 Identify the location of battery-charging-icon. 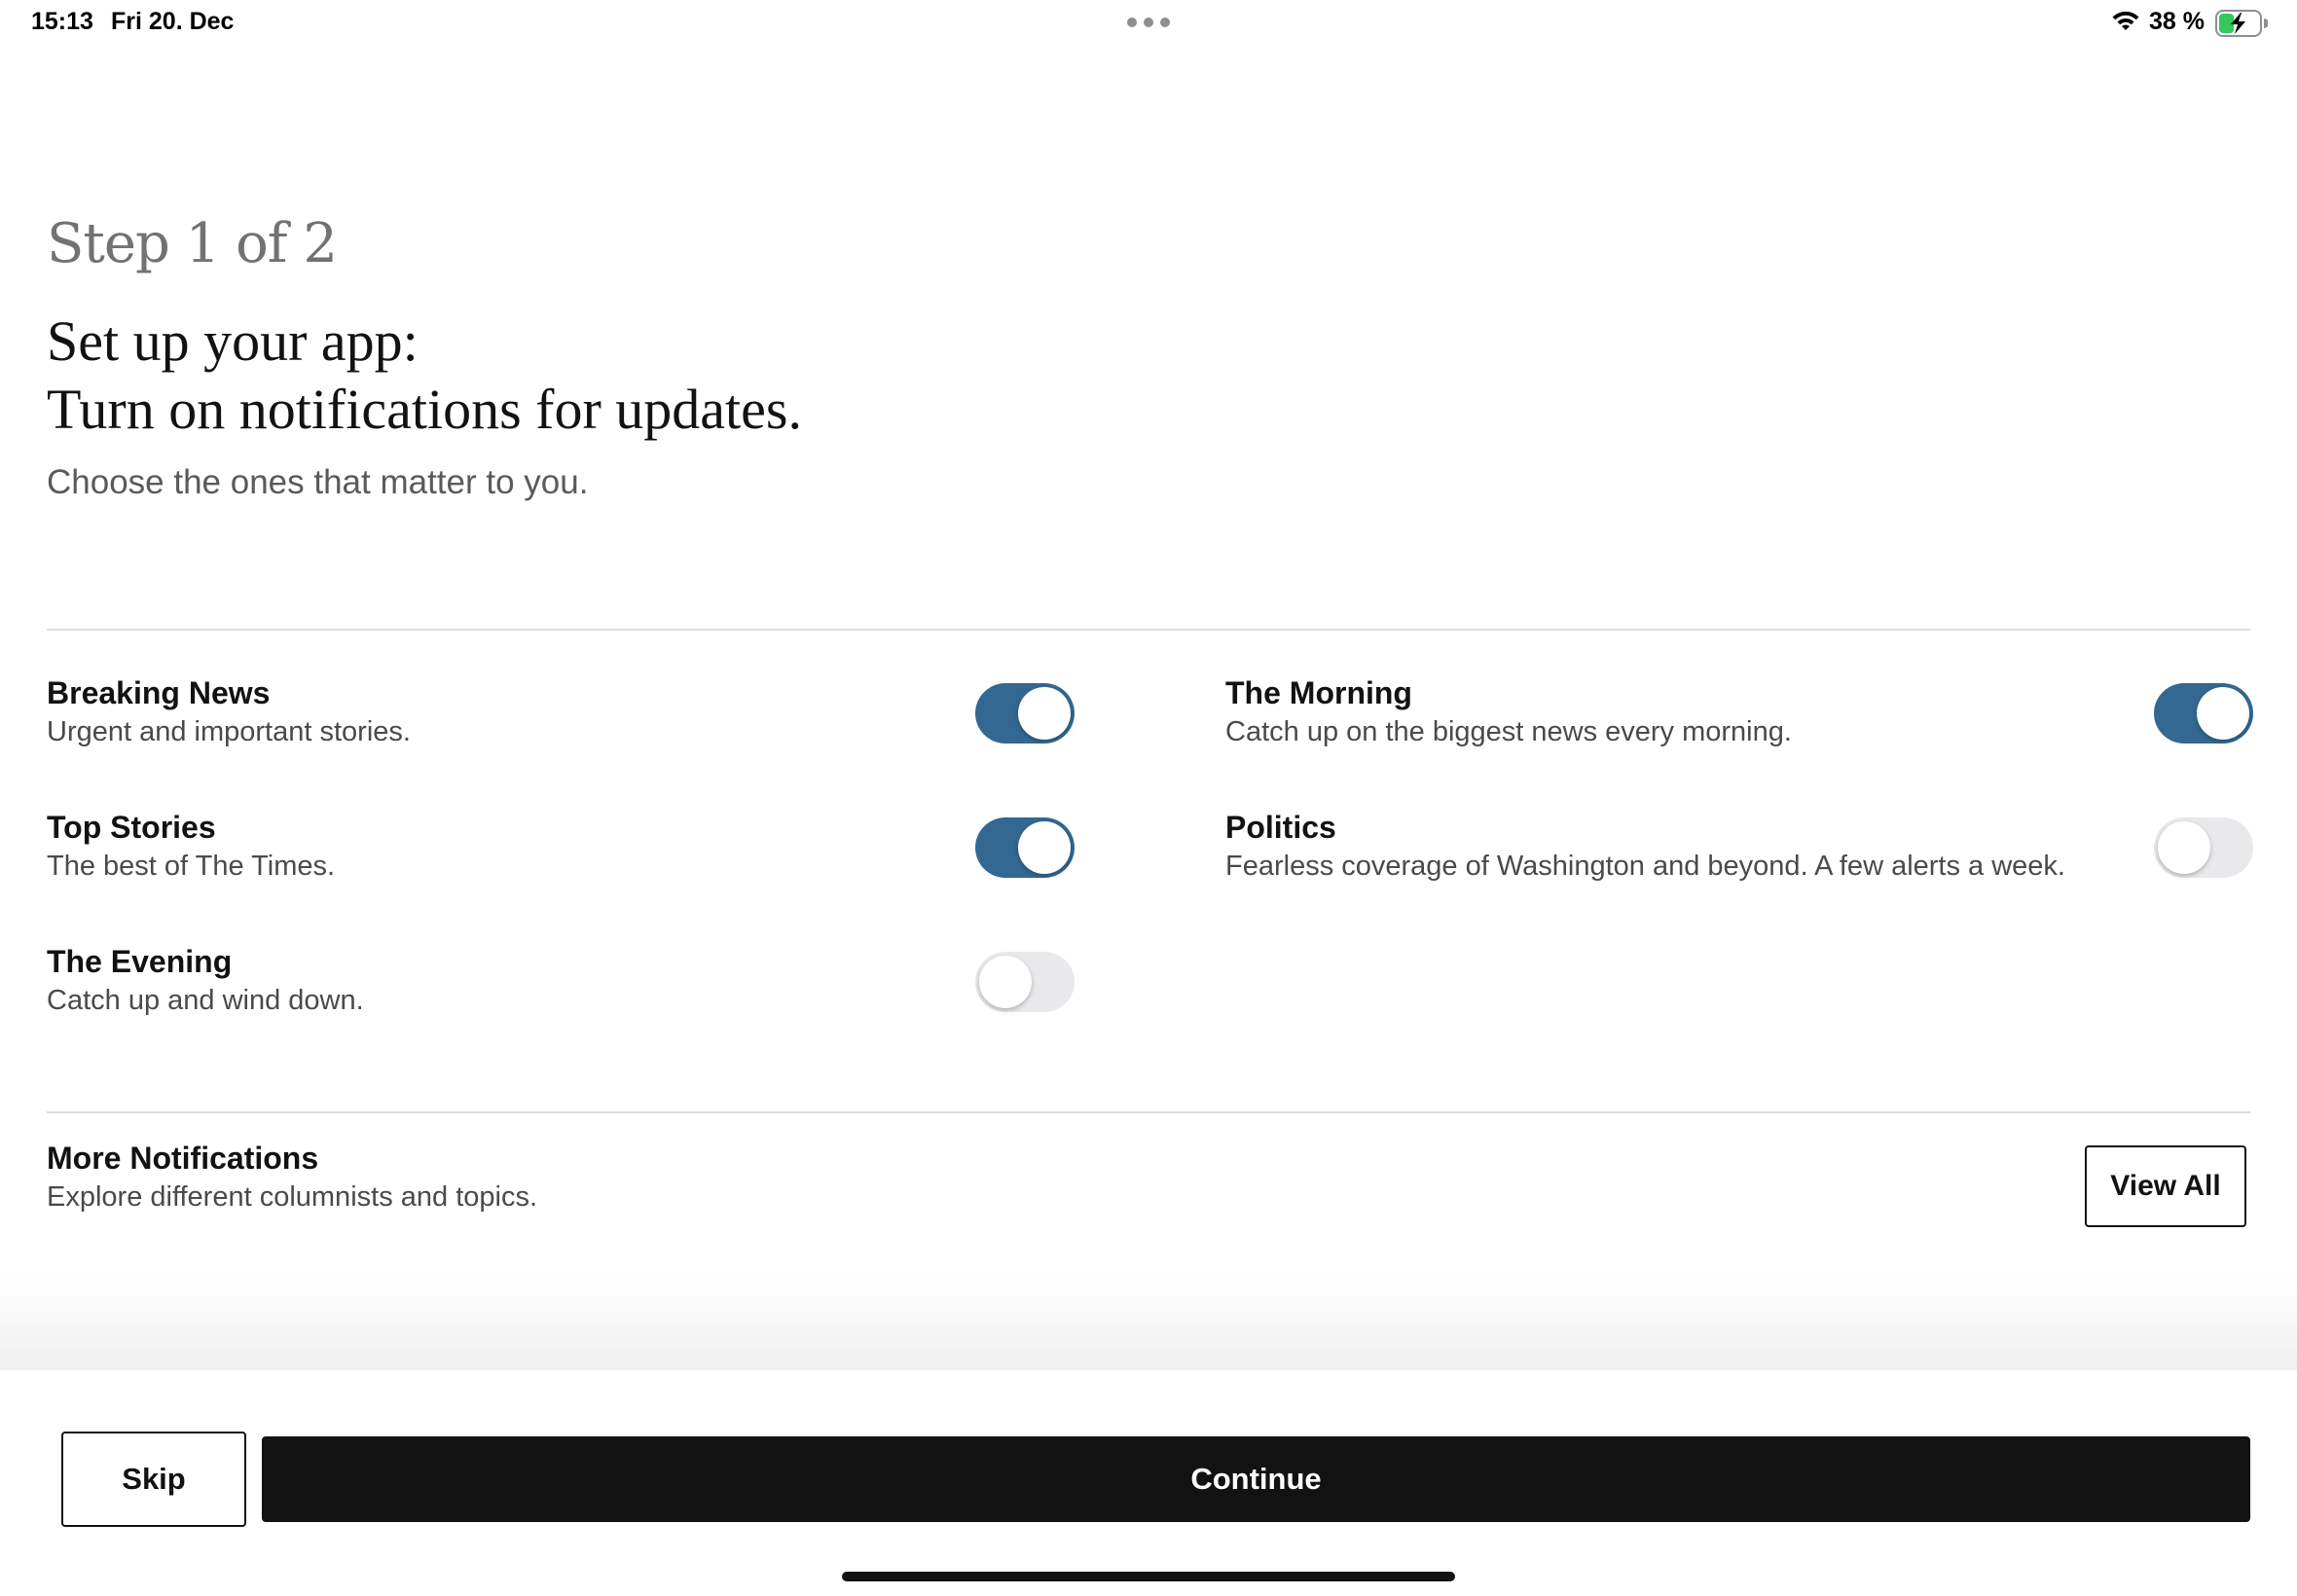
(2241, 23).